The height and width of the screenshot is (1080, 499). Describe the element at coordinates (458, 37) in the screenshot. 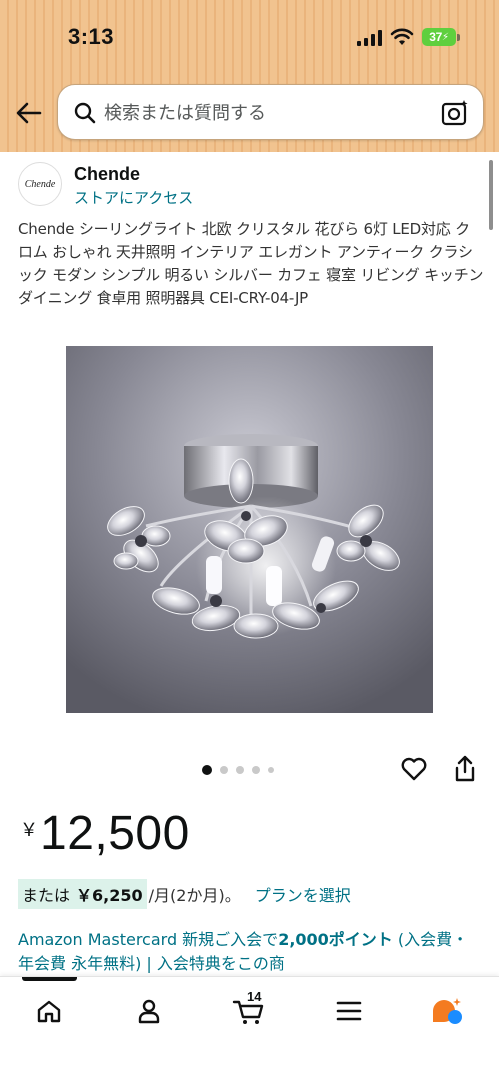

I see `battery-tip` at that location.